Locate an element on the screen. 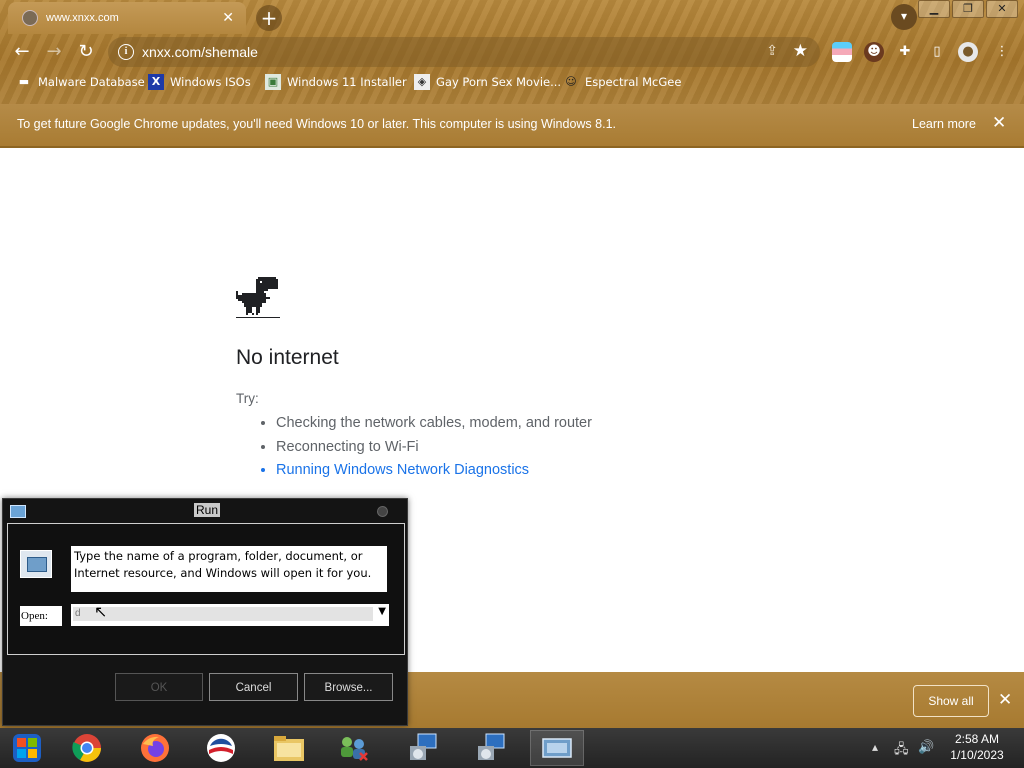 The image size is (1024, 768). bookmark-item: ▬ Malware Database is located at coordinates (80, 82).